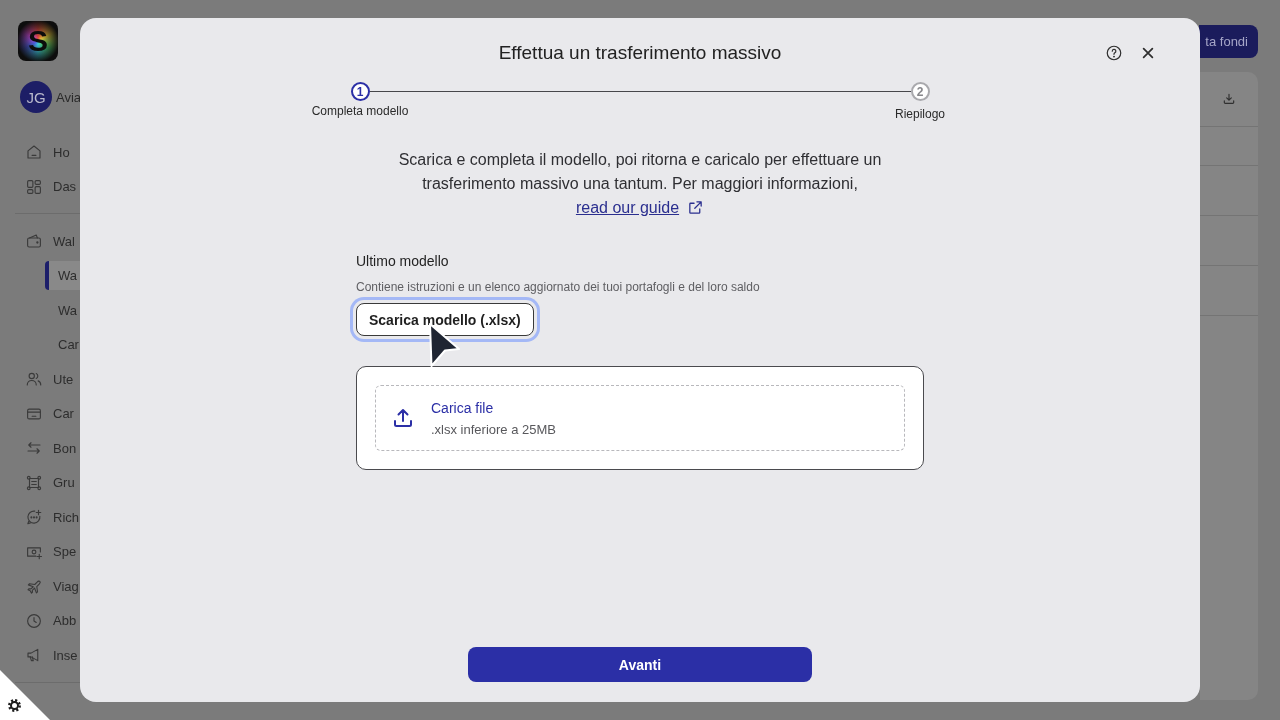 The height and width of the screenshot is (720, 1280). I want to click on external-link-icon, so click(696, 207).